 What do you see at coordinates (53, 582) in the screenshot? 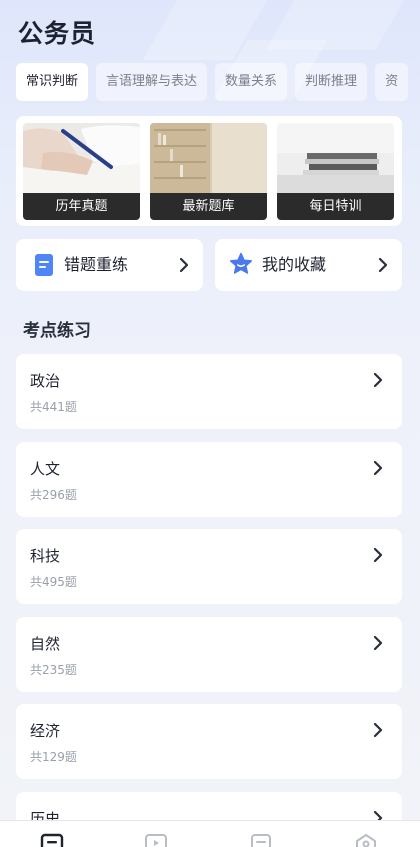
I see `topic-count: 共495题` at bounding box center [53, 582].